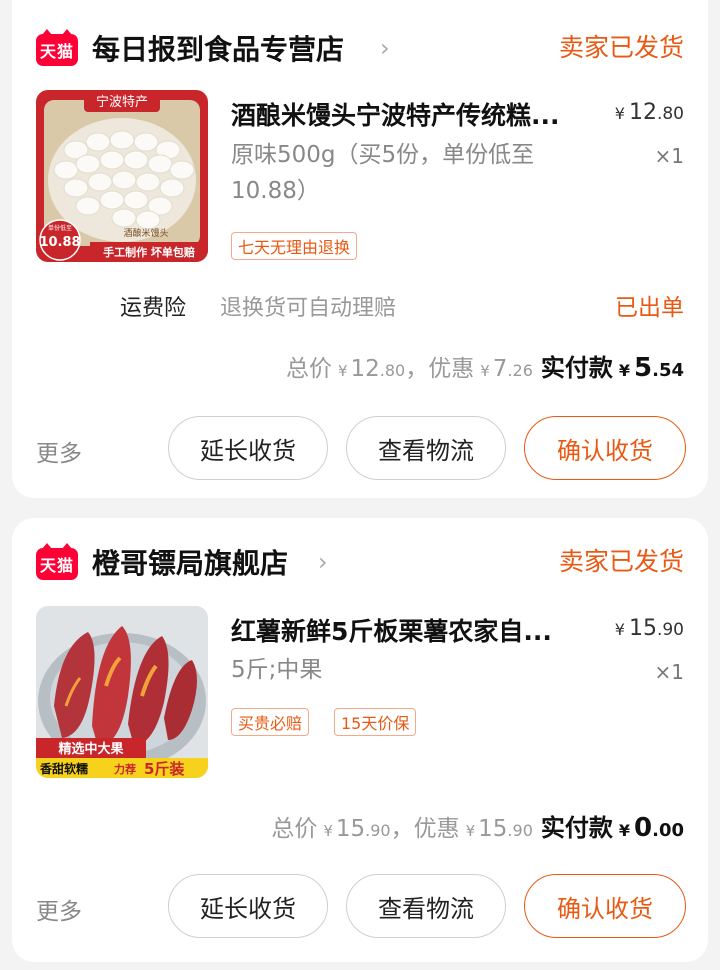 The height and width of the screenshot is (970, 720). What do you see at coordinates (125, 769) in the screenshot?
I see `image-line2b-text: 力荐` at bounding box center [125, 769].